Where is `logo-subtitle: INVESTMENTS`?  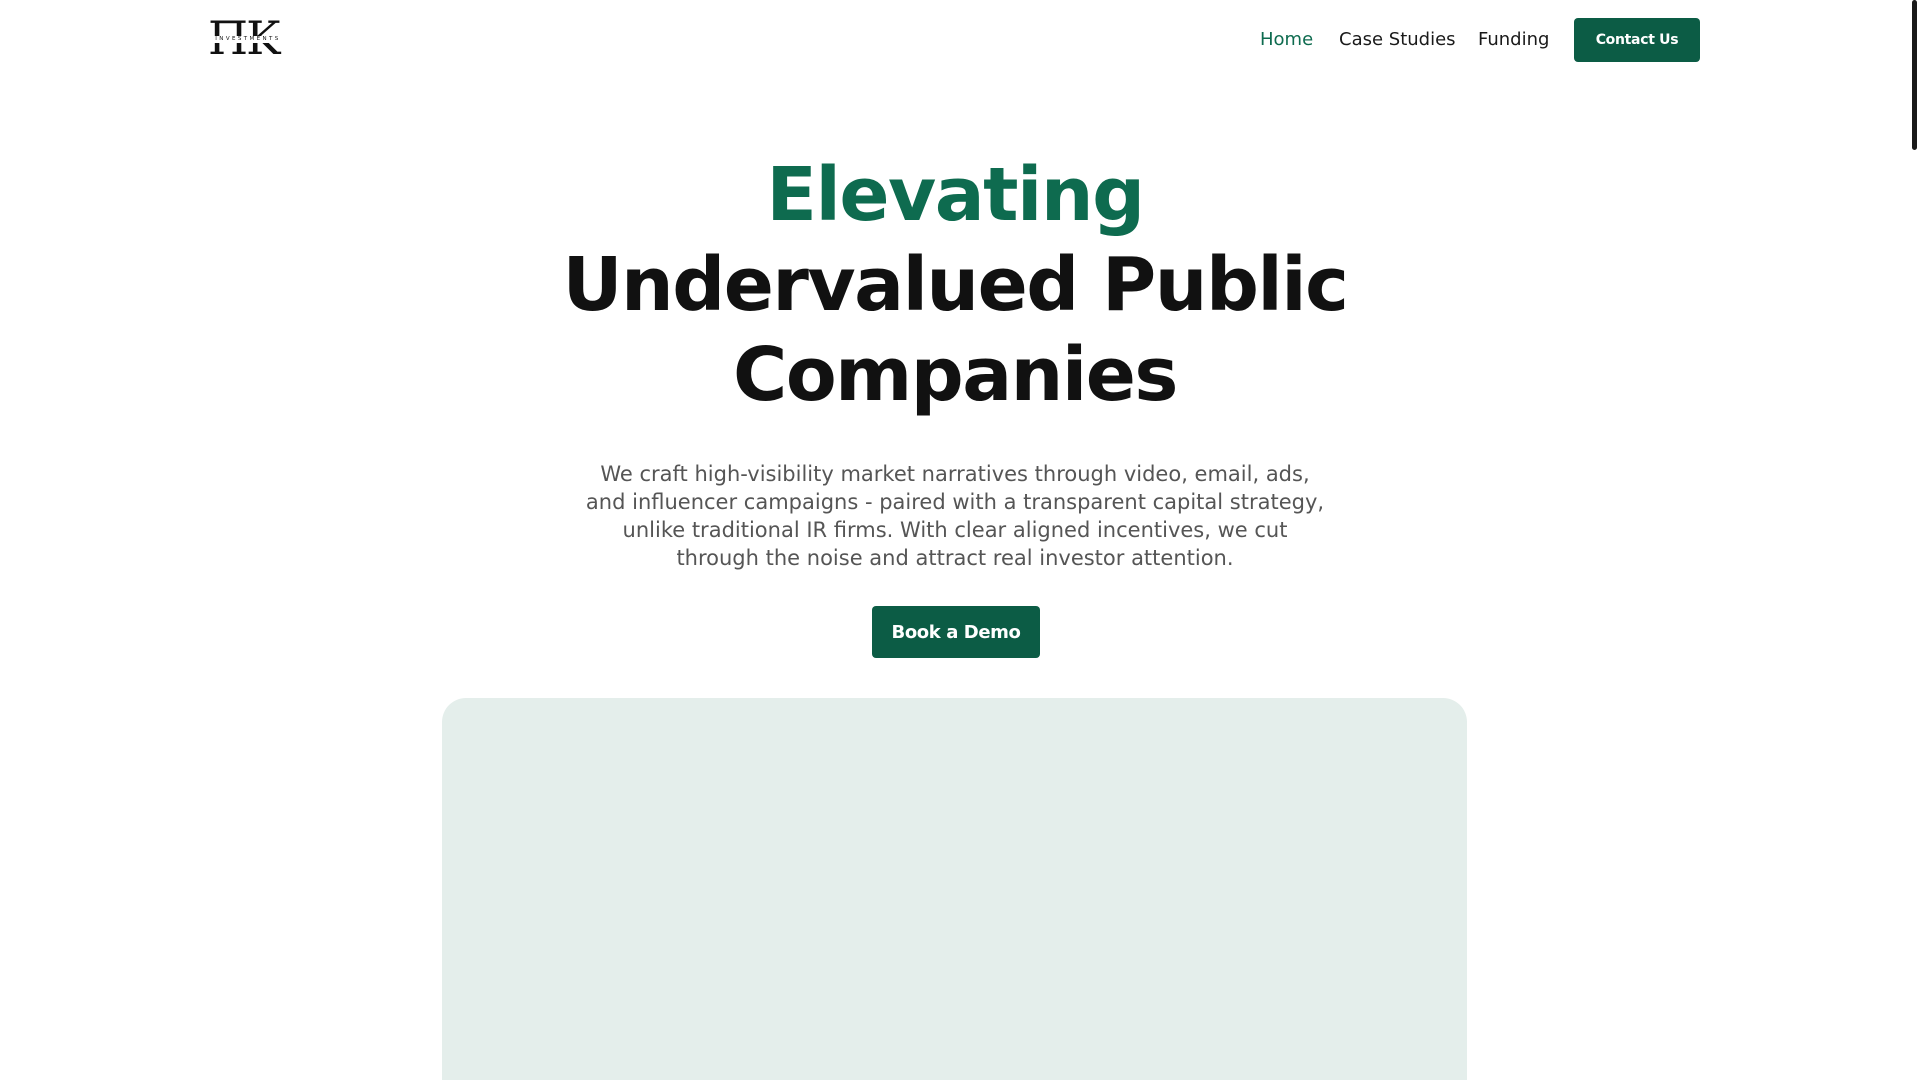 logo-subtitle: INVESTMENTS is located at coordinates (248, 39).